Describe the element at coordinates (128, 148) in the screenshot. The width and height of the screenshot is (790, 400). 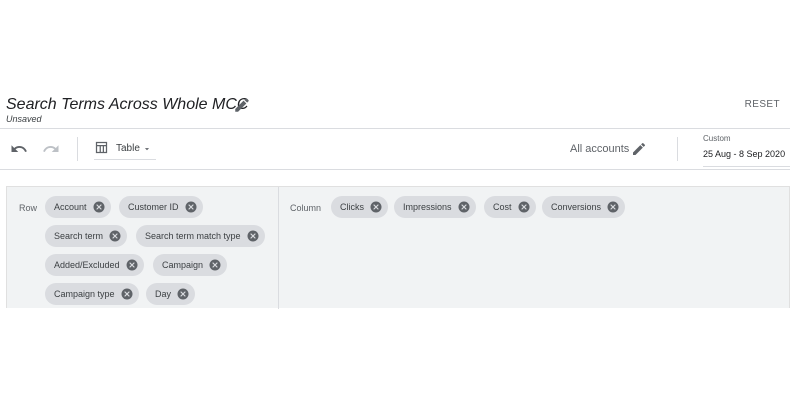
I see `view-selector-label: Table` at that location.